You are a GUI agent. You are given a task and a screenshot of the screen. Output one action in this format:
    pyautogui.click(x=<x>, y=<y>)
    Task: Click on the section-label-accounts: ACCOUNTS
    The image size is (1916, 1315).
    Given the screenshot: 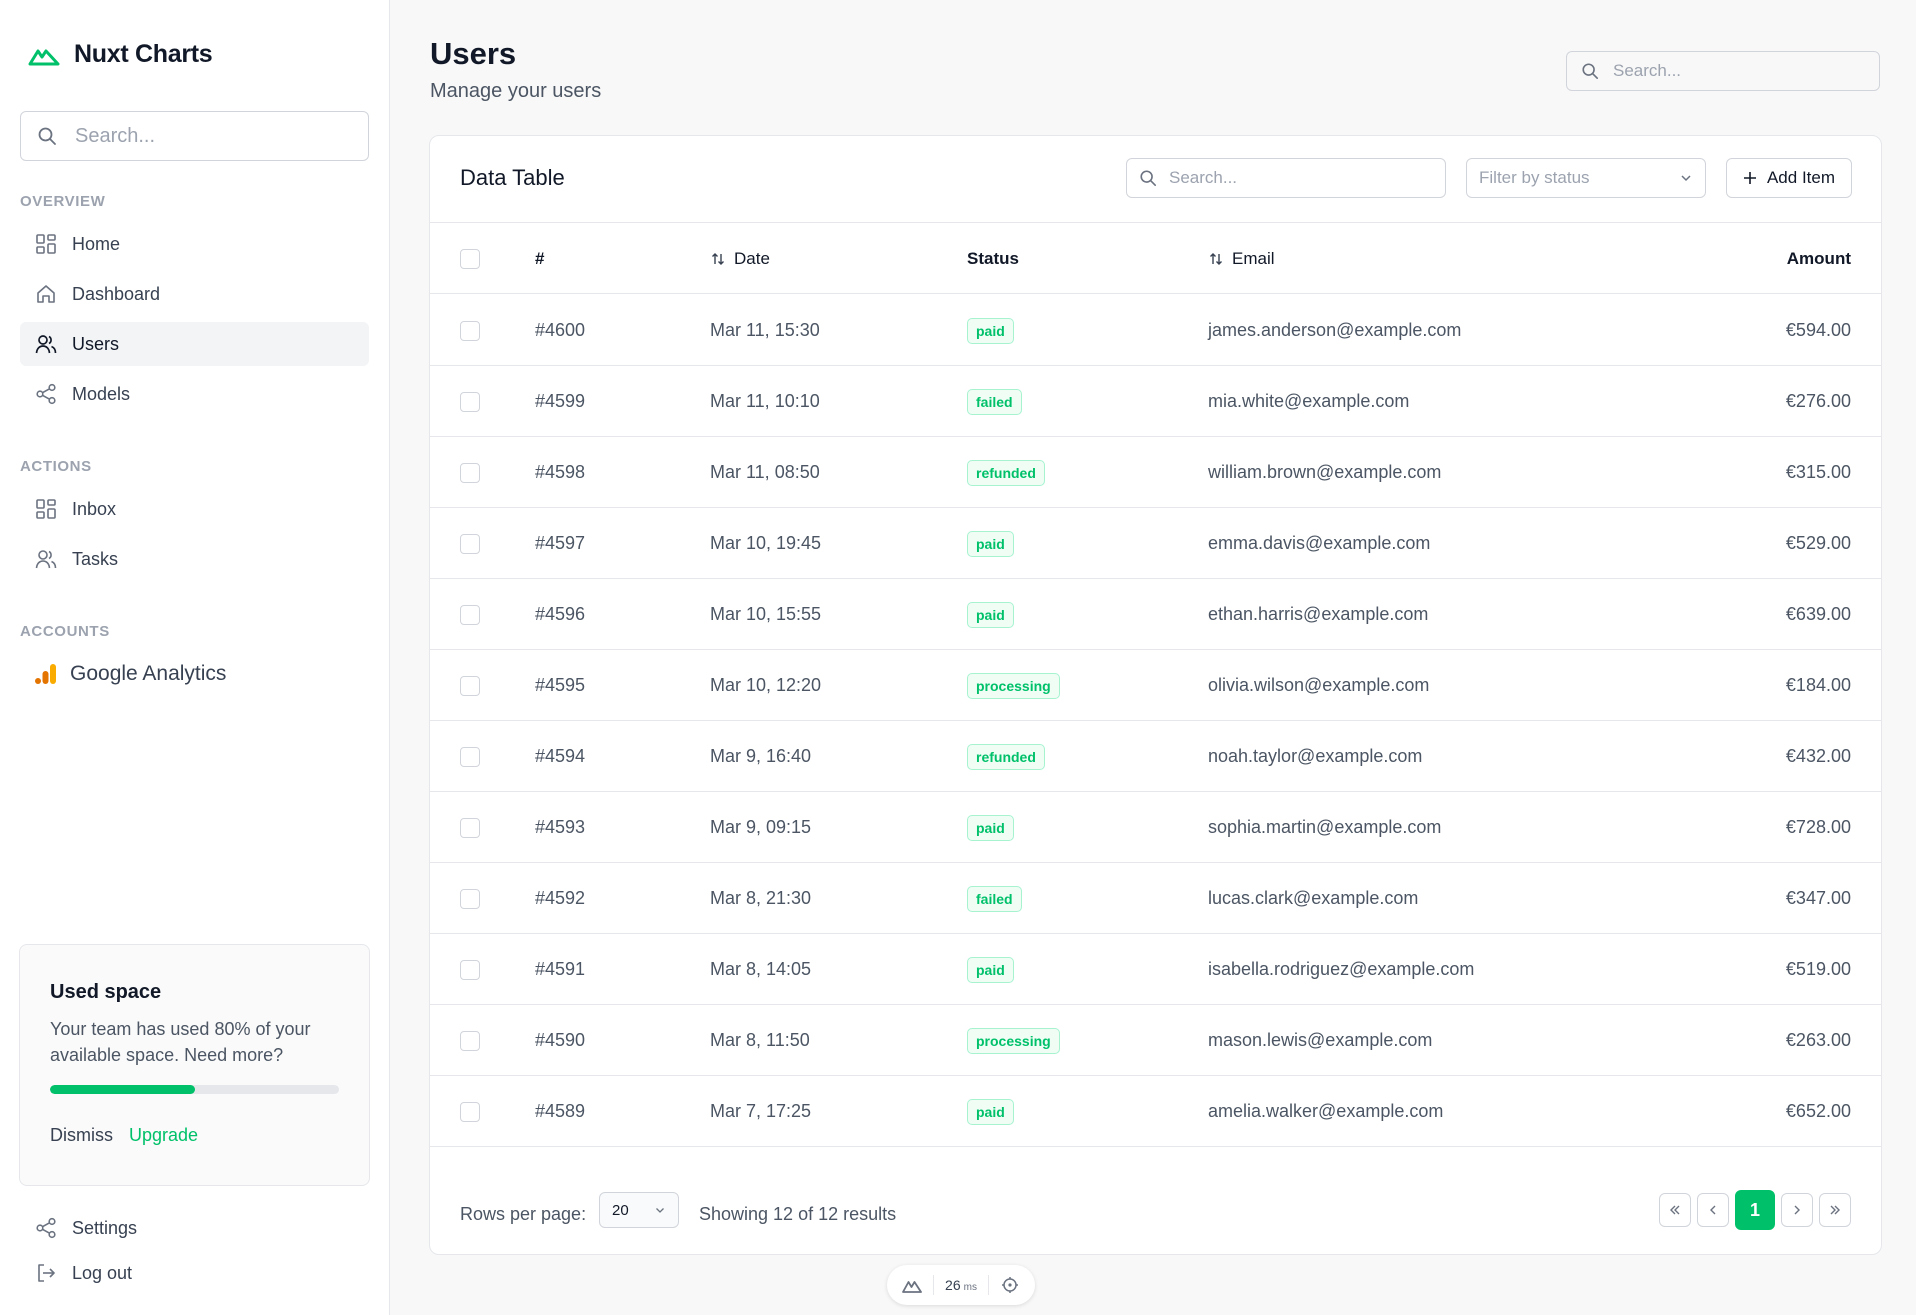 What is the action you would take?
    pyautogui.click(x=65, y=631)
    